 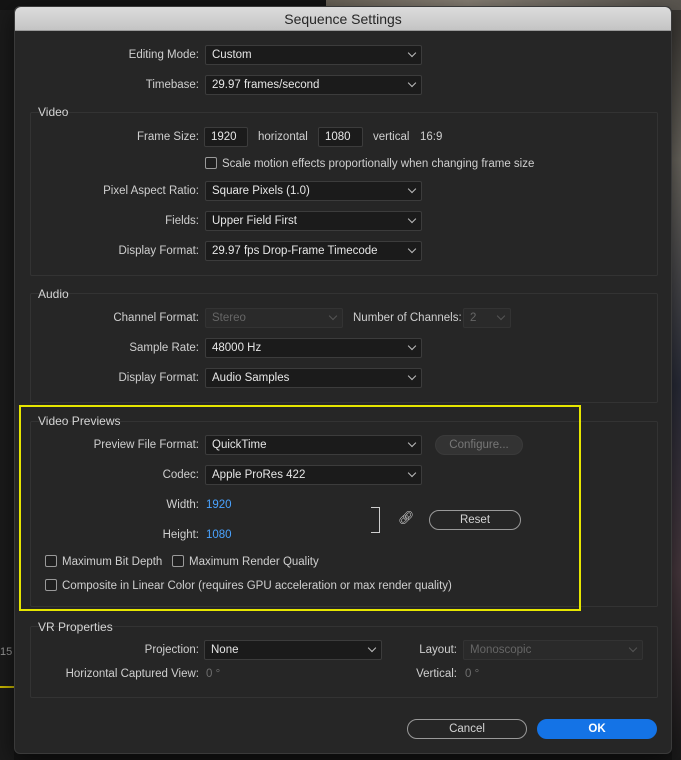 I want to click on h-captured-value: 0 °, so click(x=213, y=674).